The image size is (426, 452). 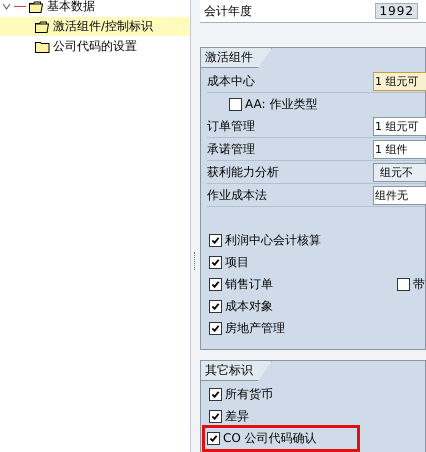 I want to click on expand-icon, so click(x=6, y=6).